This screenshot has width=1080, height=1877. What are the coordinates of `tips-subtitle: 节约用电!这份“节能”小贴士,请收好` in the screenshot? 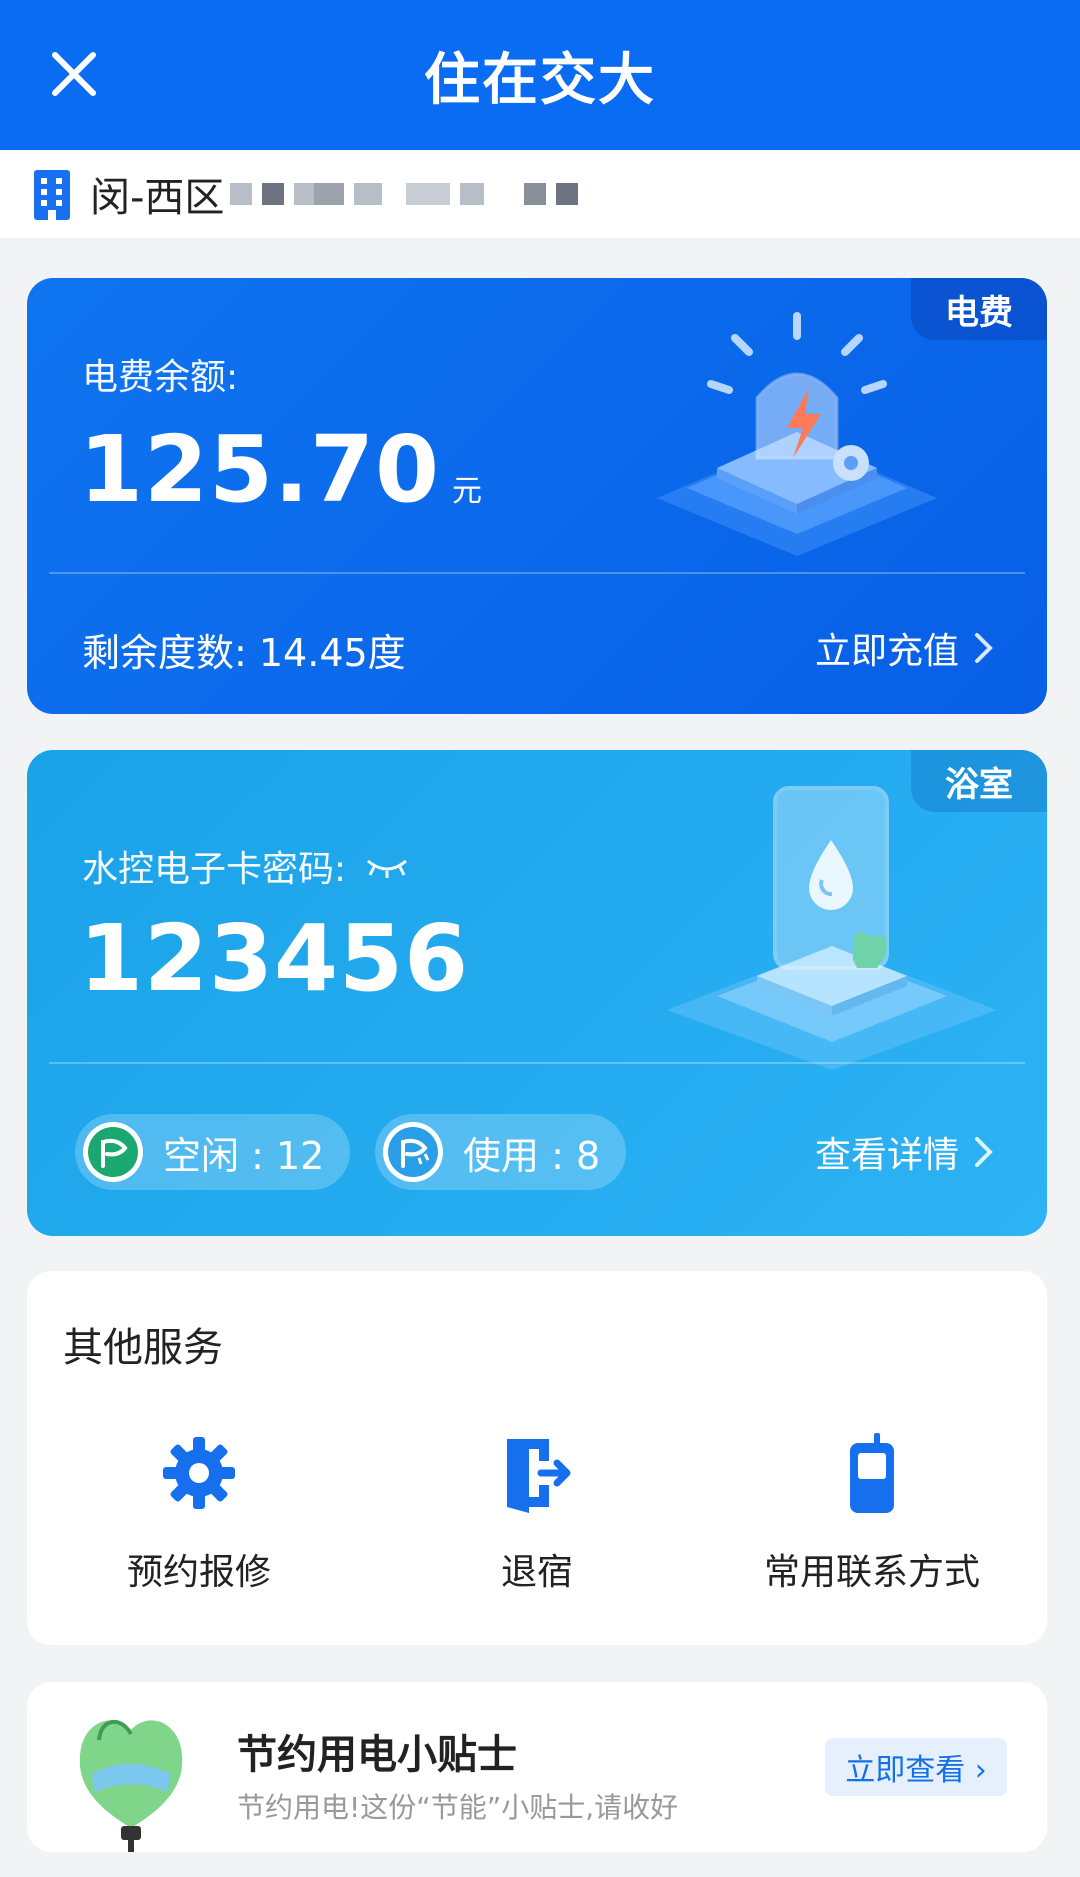 It's located at (458, 1807).